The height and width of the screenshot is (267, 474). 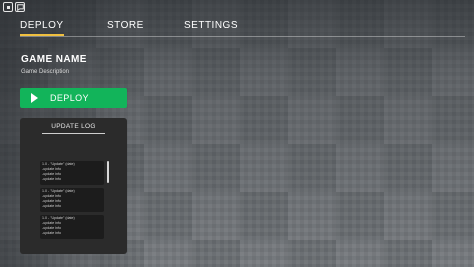 I want to click on tab-deploy: DEPLOY, so click(x=42, y=28).